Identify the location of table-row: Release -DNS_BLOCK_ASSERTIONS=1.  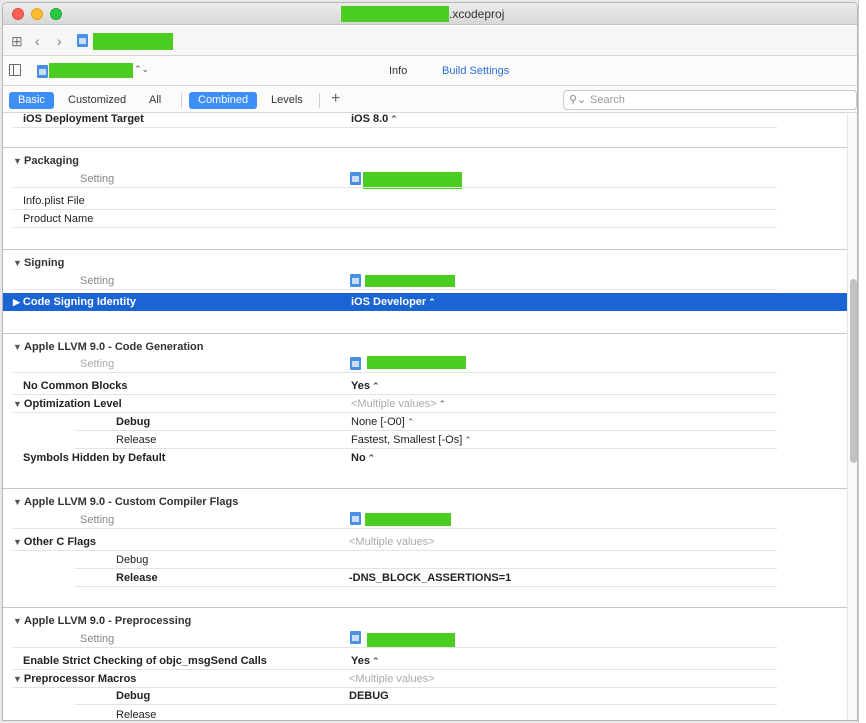
(425, 578).